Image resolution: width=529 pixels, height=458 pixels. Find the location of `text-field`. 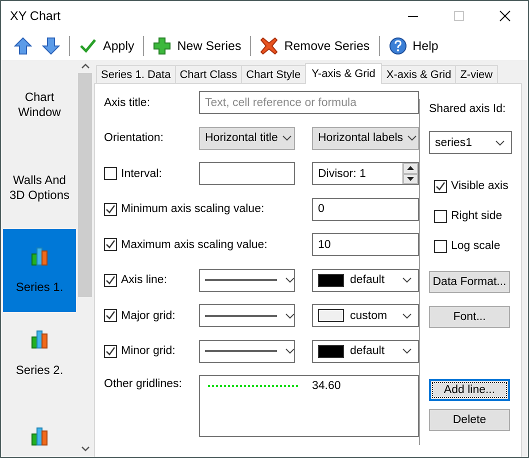

text-field is located at coordinates (247, 173).